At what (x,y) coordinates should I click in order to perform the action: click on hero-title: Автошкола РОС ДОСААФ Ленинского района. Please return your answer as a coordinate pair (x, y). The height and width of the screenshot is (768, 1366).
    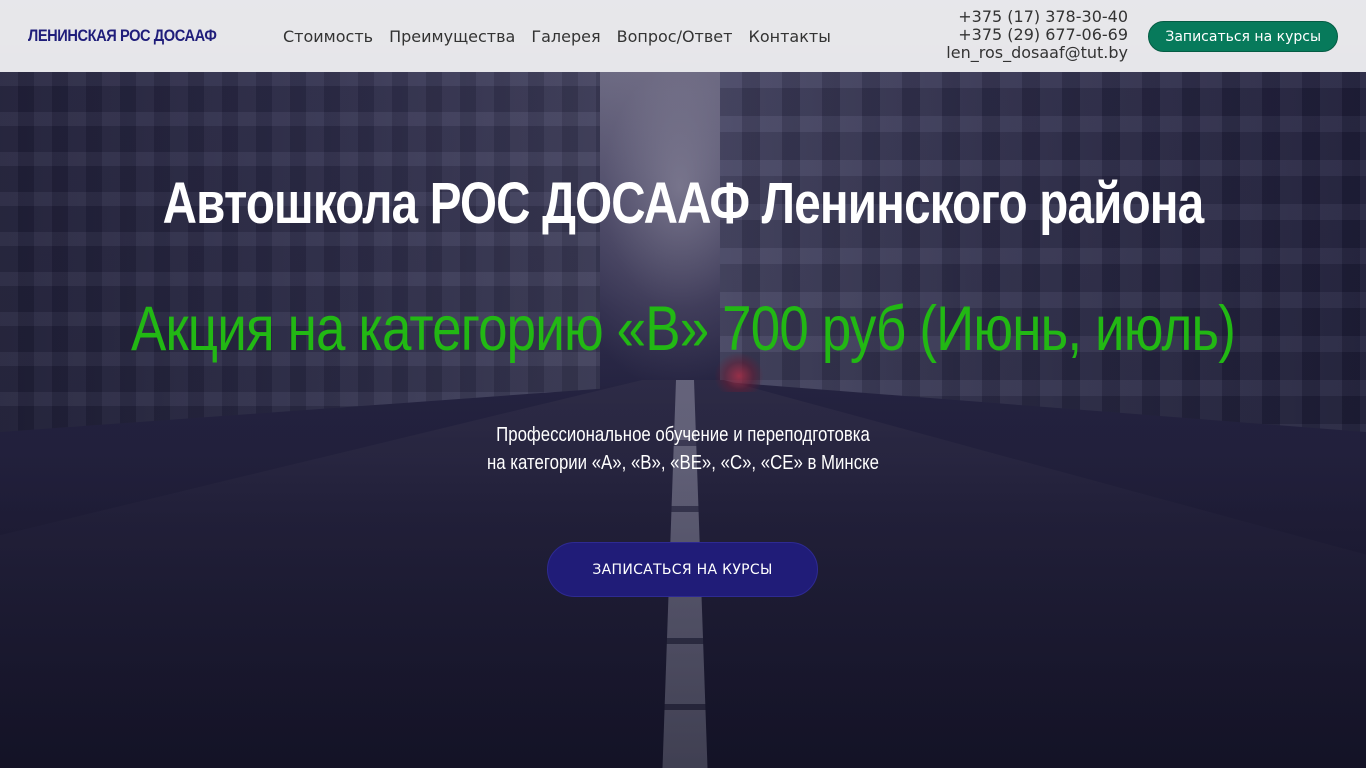
    Looking at the image, I should click on (683, 203).